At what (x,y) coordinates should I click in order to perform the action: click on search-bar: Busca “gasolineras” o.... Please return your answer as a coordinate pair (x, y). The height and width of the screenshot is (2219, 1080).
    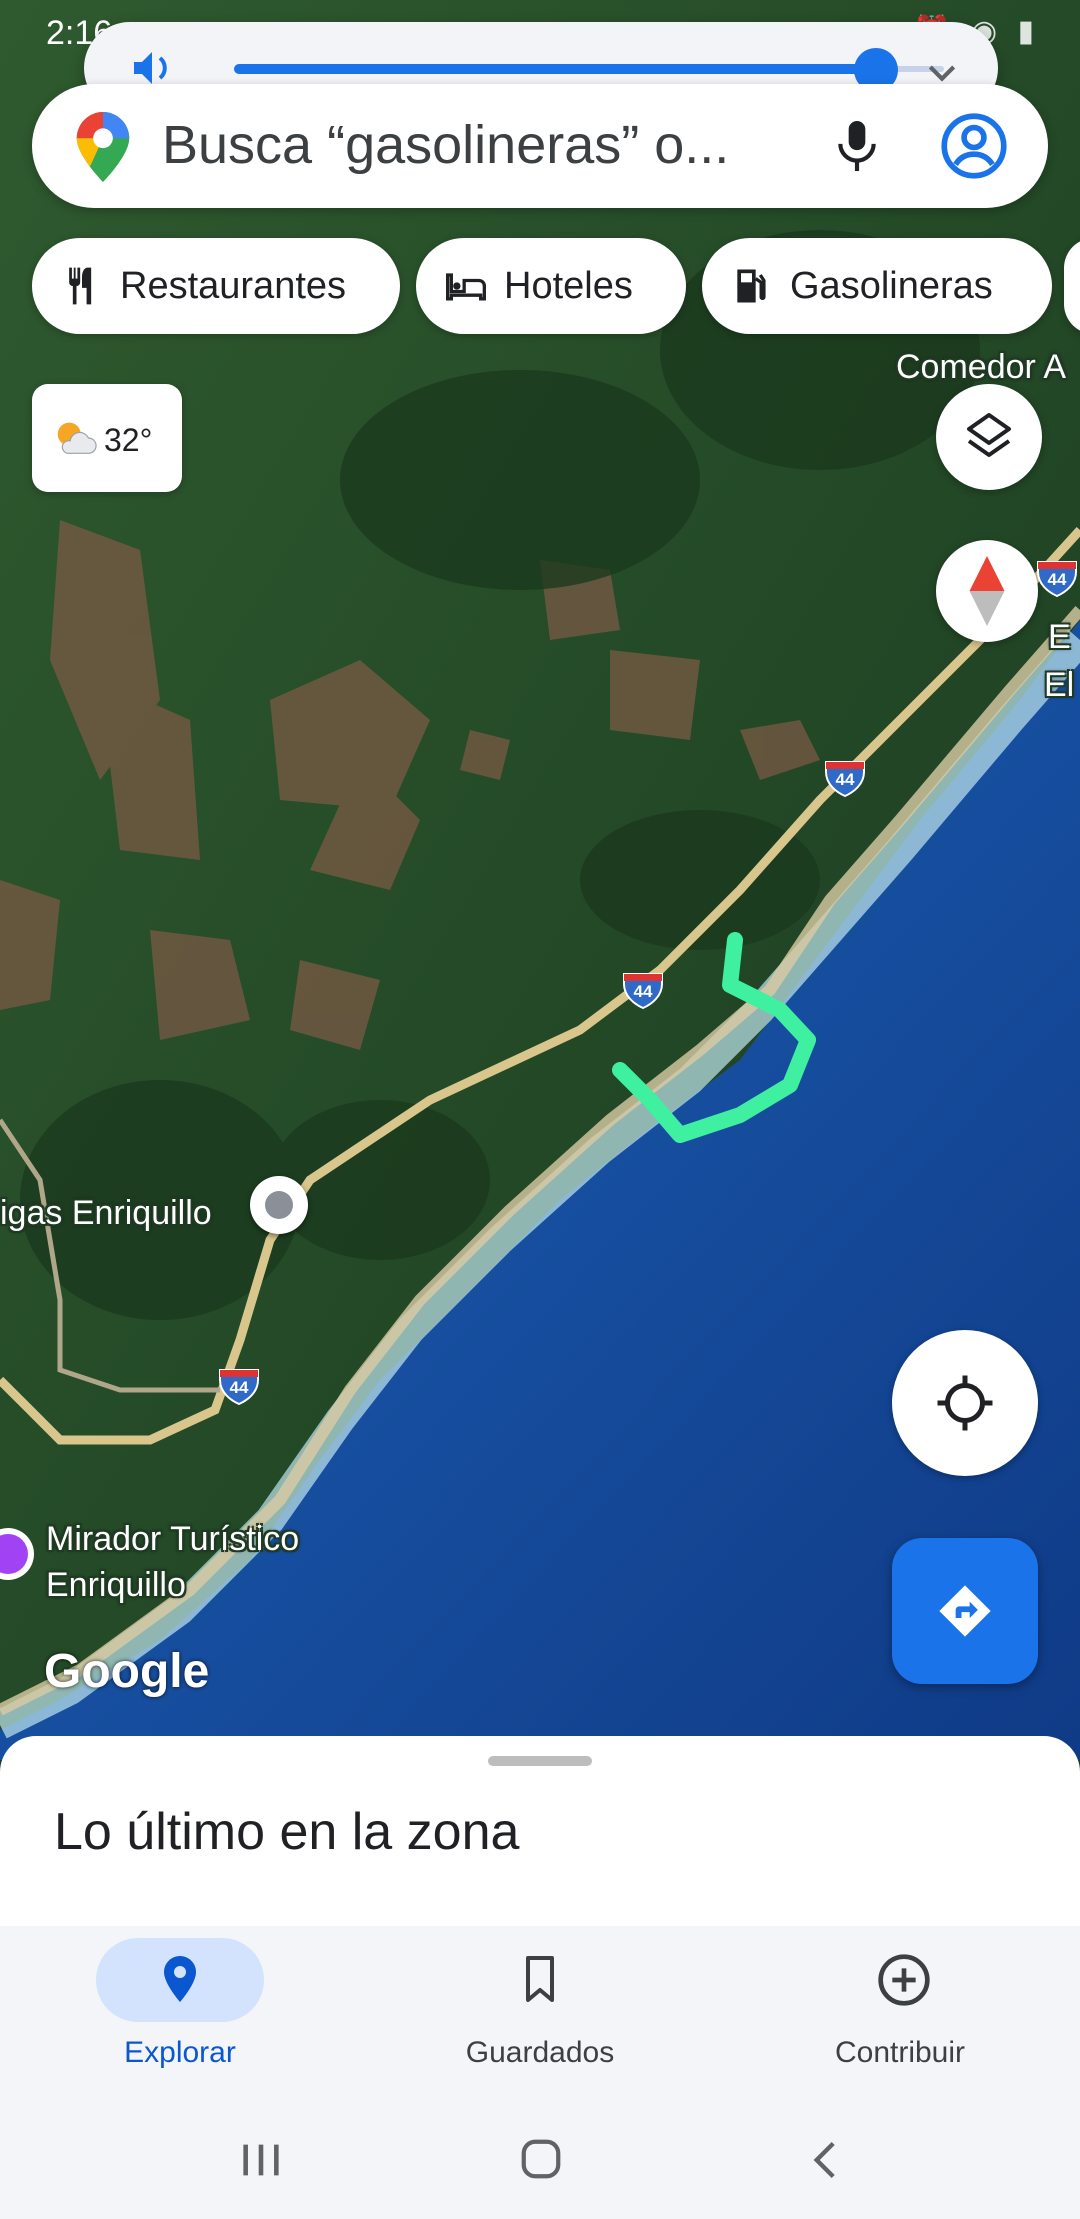
    Looking at the image, I should click on (540, 146).